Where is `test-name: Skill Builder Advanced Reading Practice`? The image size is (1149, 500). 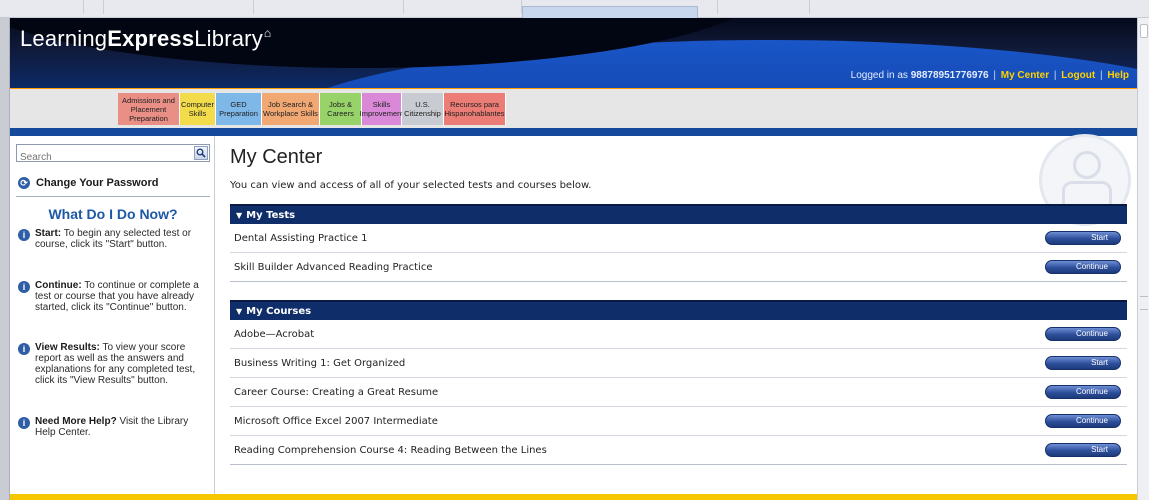 test-name: Skill Builder Advanced Reading Practice is located at coordinates (333, 267).